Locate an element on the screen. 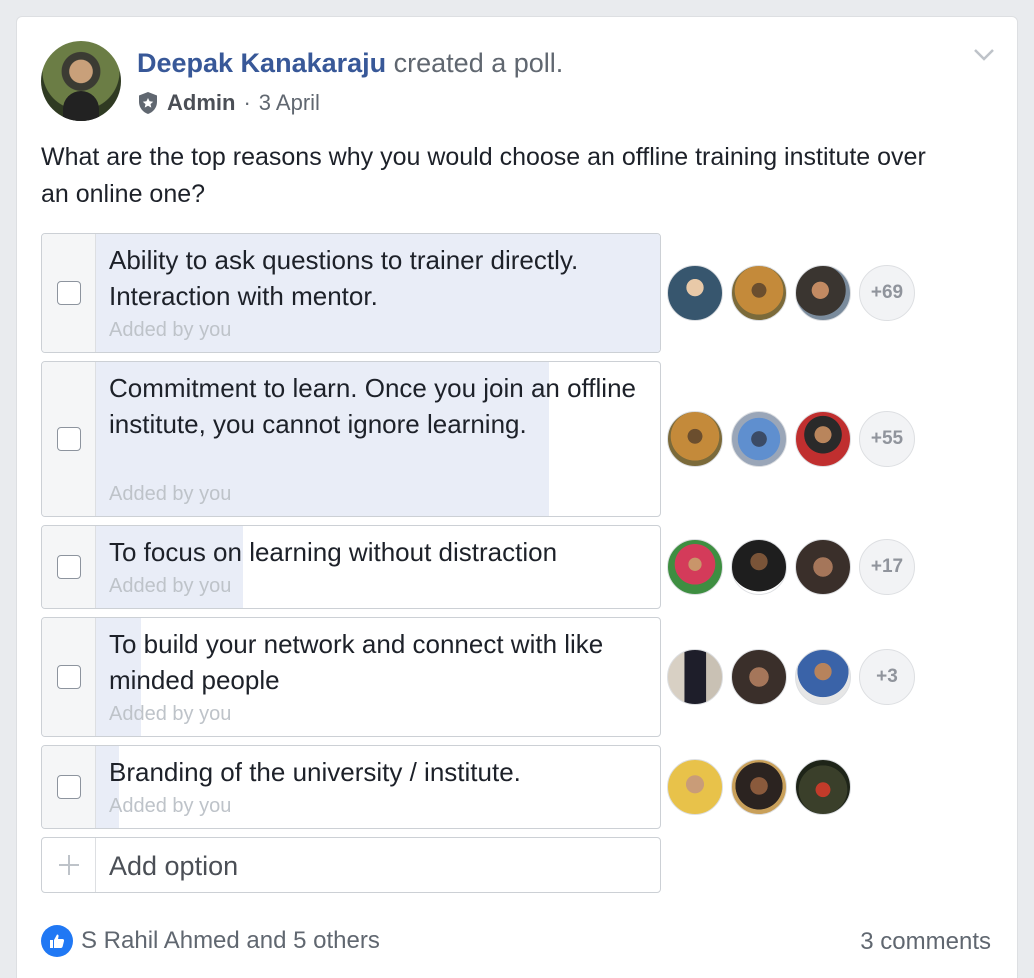  post-header-title: Deepak Kanakaraju created a poll. is located at coordinates (350, 63).